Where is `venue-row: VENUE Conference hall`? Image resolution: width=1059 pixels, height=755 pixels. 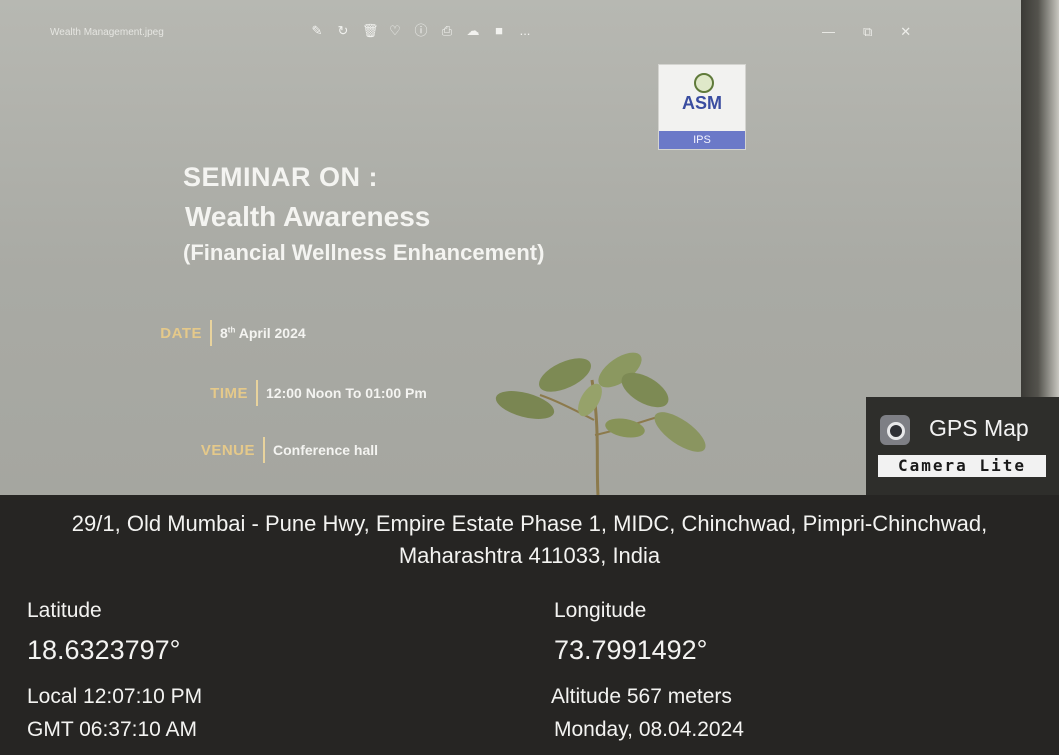 venue-row: VENUE Conference hall is located at coordinates (280, 450).